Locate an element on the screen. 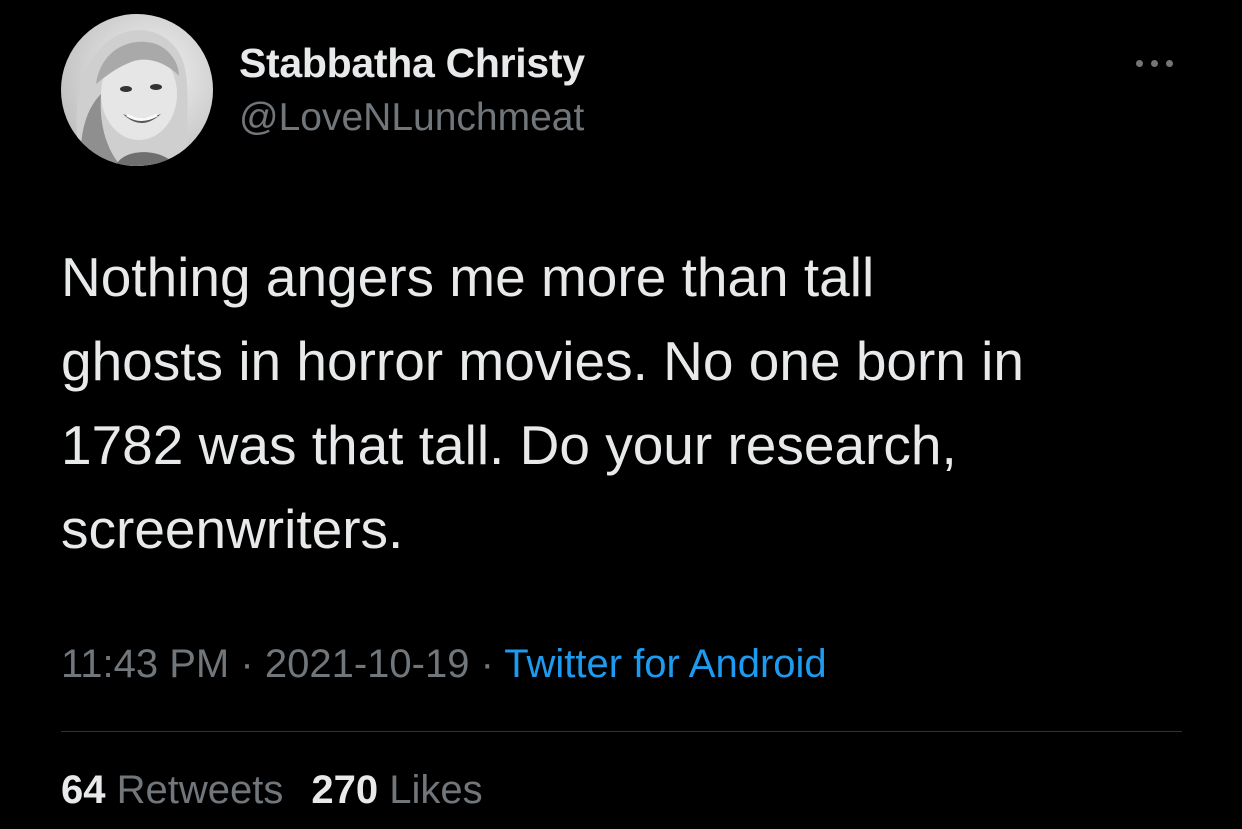 This screenshot has width=1242, height=829. avatar is located at coordinates (137, 90).